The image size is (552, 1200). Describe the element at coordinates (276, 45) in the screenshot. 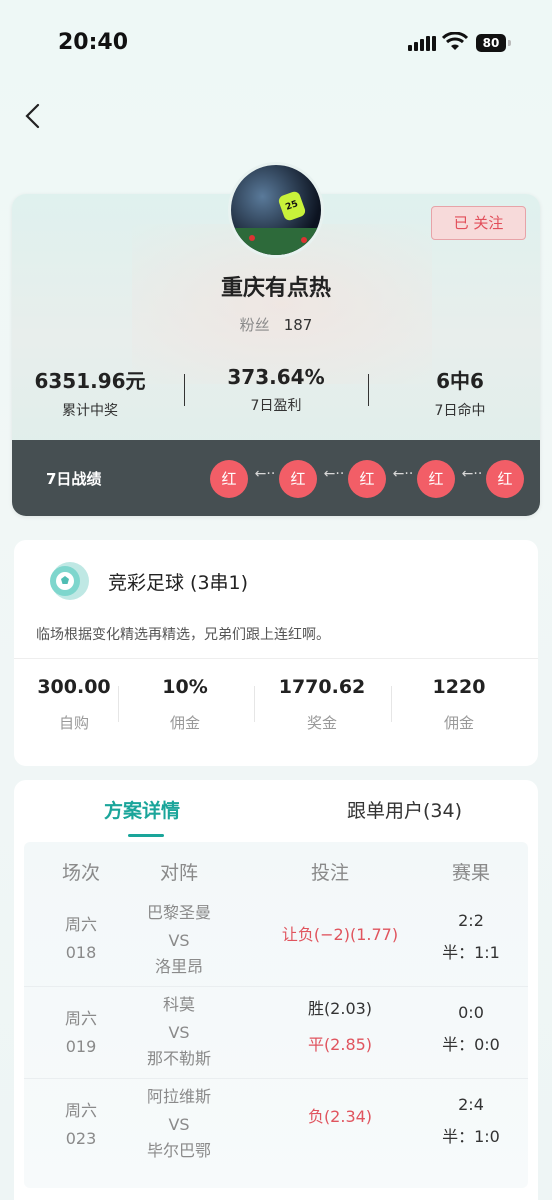

I see `status-bar: 20:40 80` at that location.